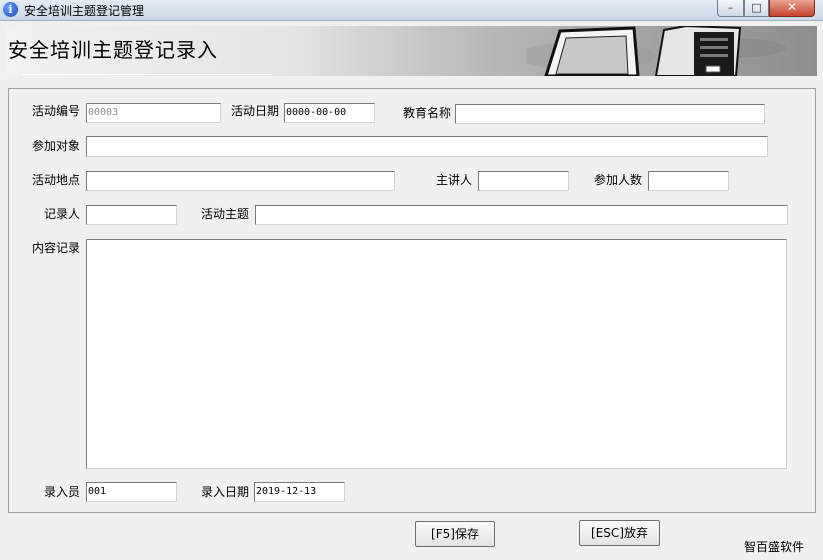  I want to click on participants-field, so click(427, 146).